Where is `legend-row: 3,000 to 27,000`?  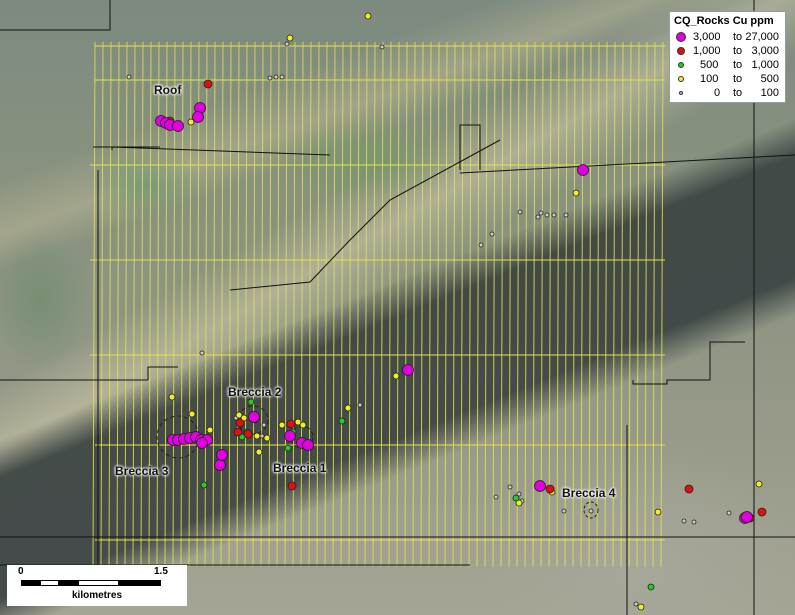
legend-row: 3,000 to 27,000 is located at coordinates (728, 37).